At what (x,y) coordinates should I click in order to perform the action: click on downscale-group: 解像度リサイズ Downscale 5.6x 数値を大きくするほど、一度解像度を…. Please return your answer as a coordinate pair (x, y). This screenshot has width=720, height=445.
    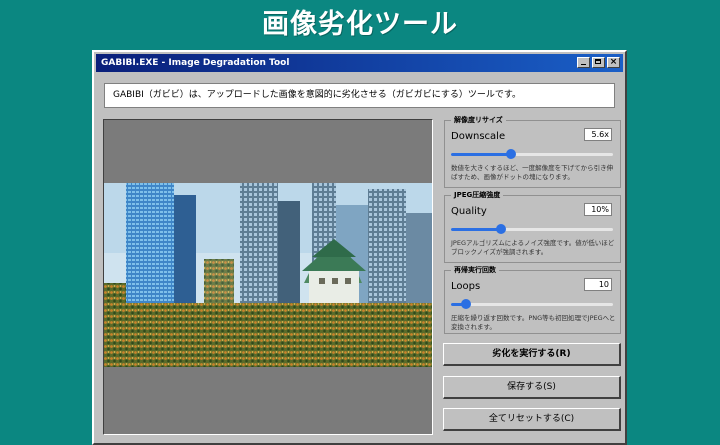
    Looking at the image, I should click on (532, 151).